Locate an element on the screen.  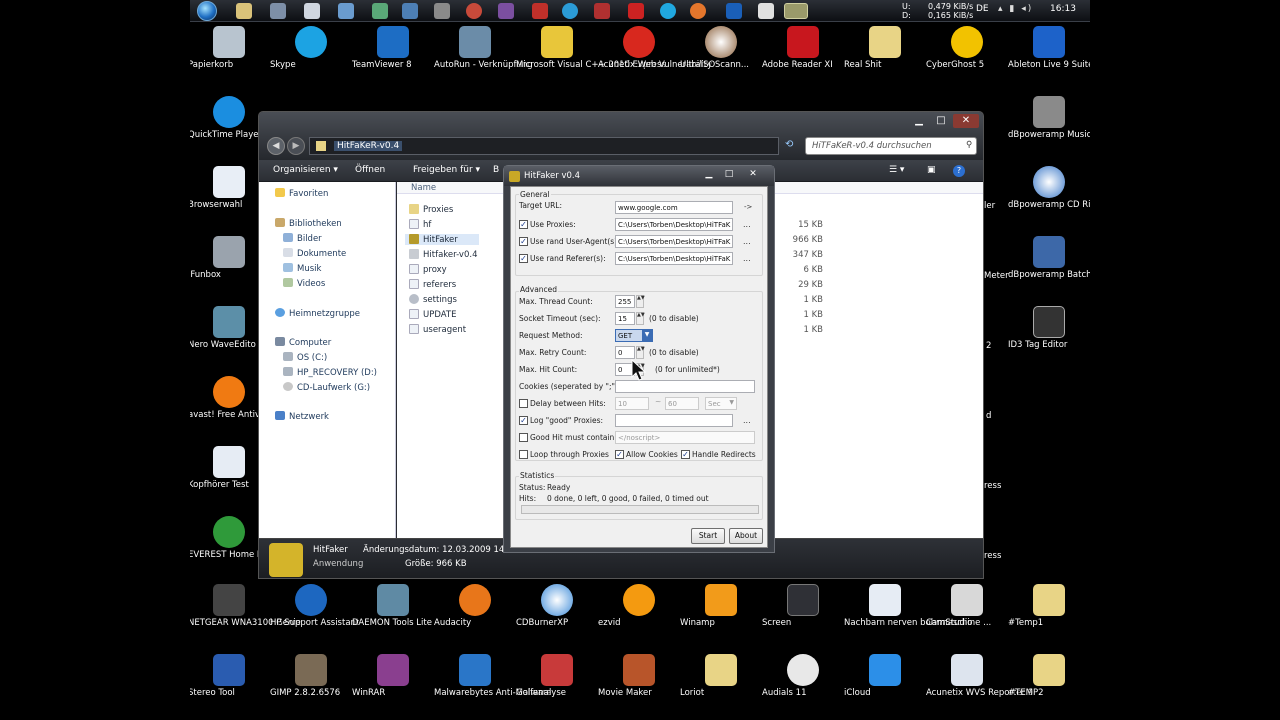
request-method-select: GET ▼ is located at coordinates (634, 335).